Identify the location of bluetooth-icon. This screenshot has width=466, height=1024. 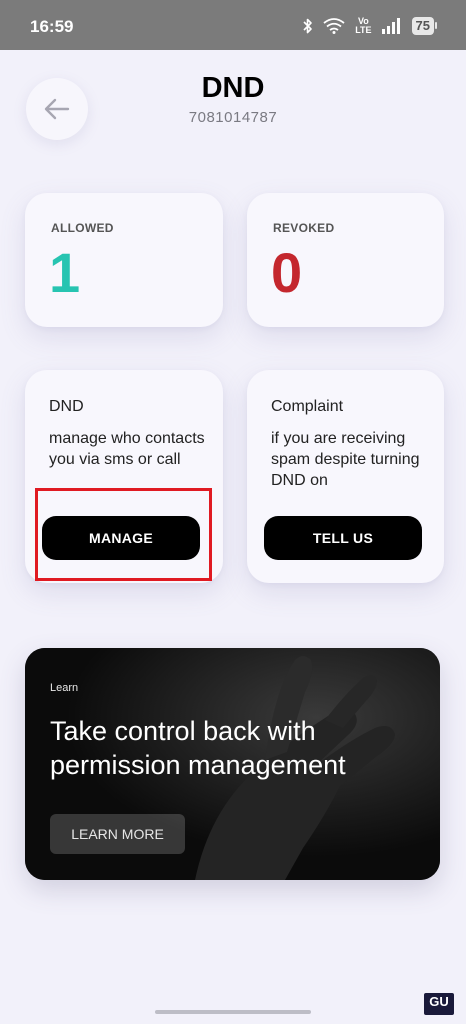
(307, 26).